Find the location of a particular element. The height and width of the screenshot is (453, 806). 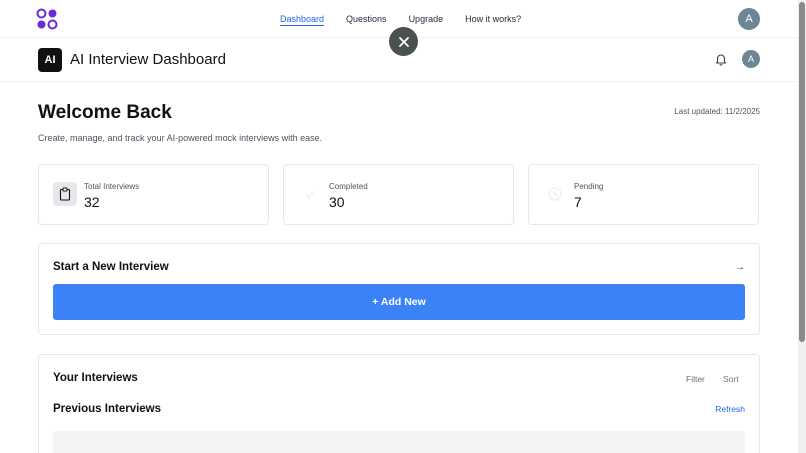

sort-button: Sort is located at coordinates (731, 379).